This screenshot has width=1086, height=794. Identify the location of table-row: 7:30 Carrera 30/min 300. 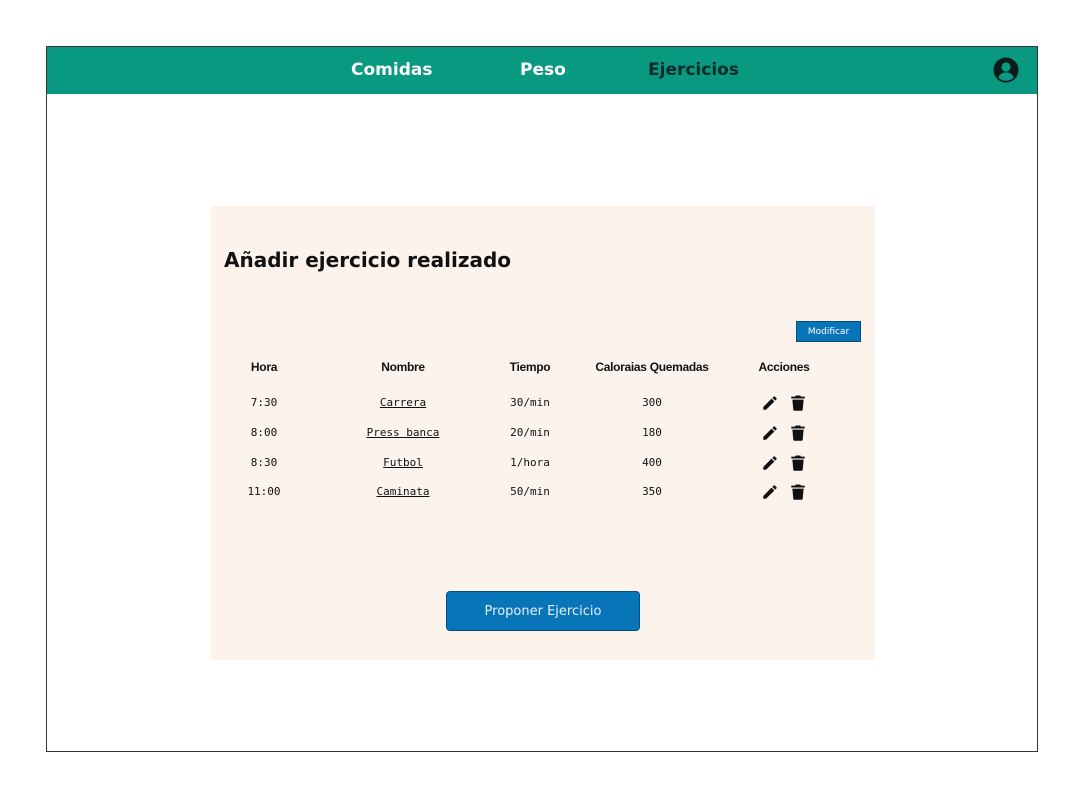
(531, 403).